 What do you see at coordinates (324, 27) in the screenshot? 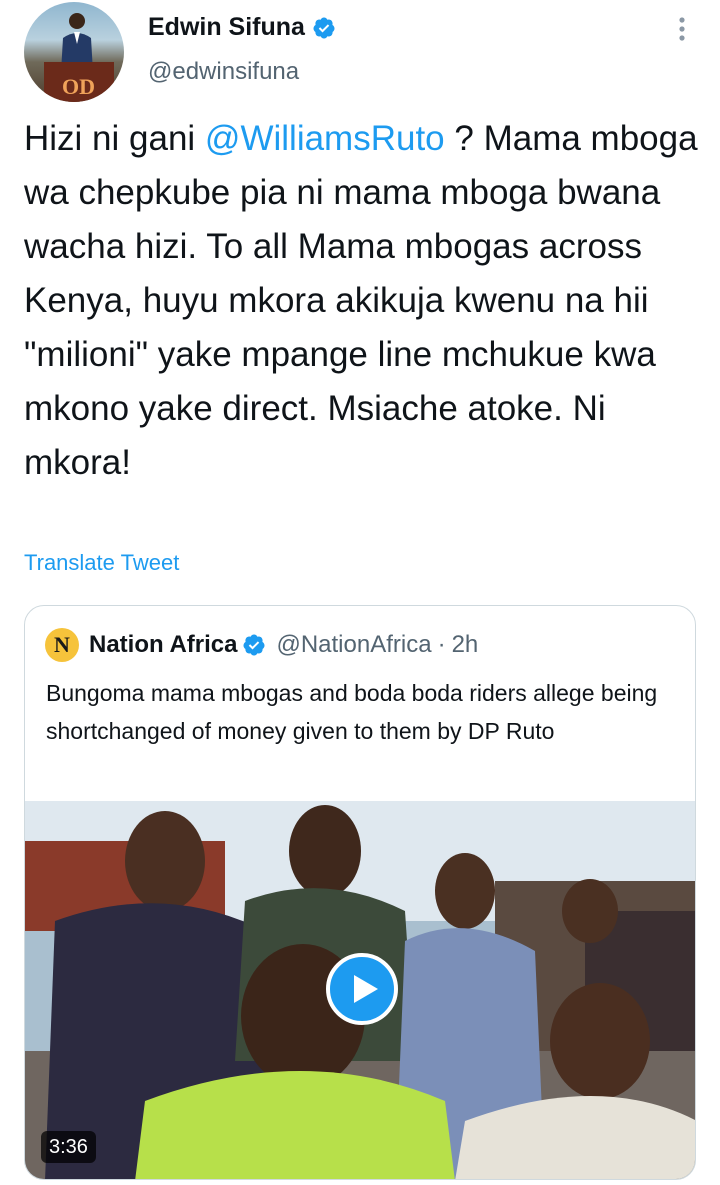
I see `verified-badge-icon` at bounding box center [324, 27].